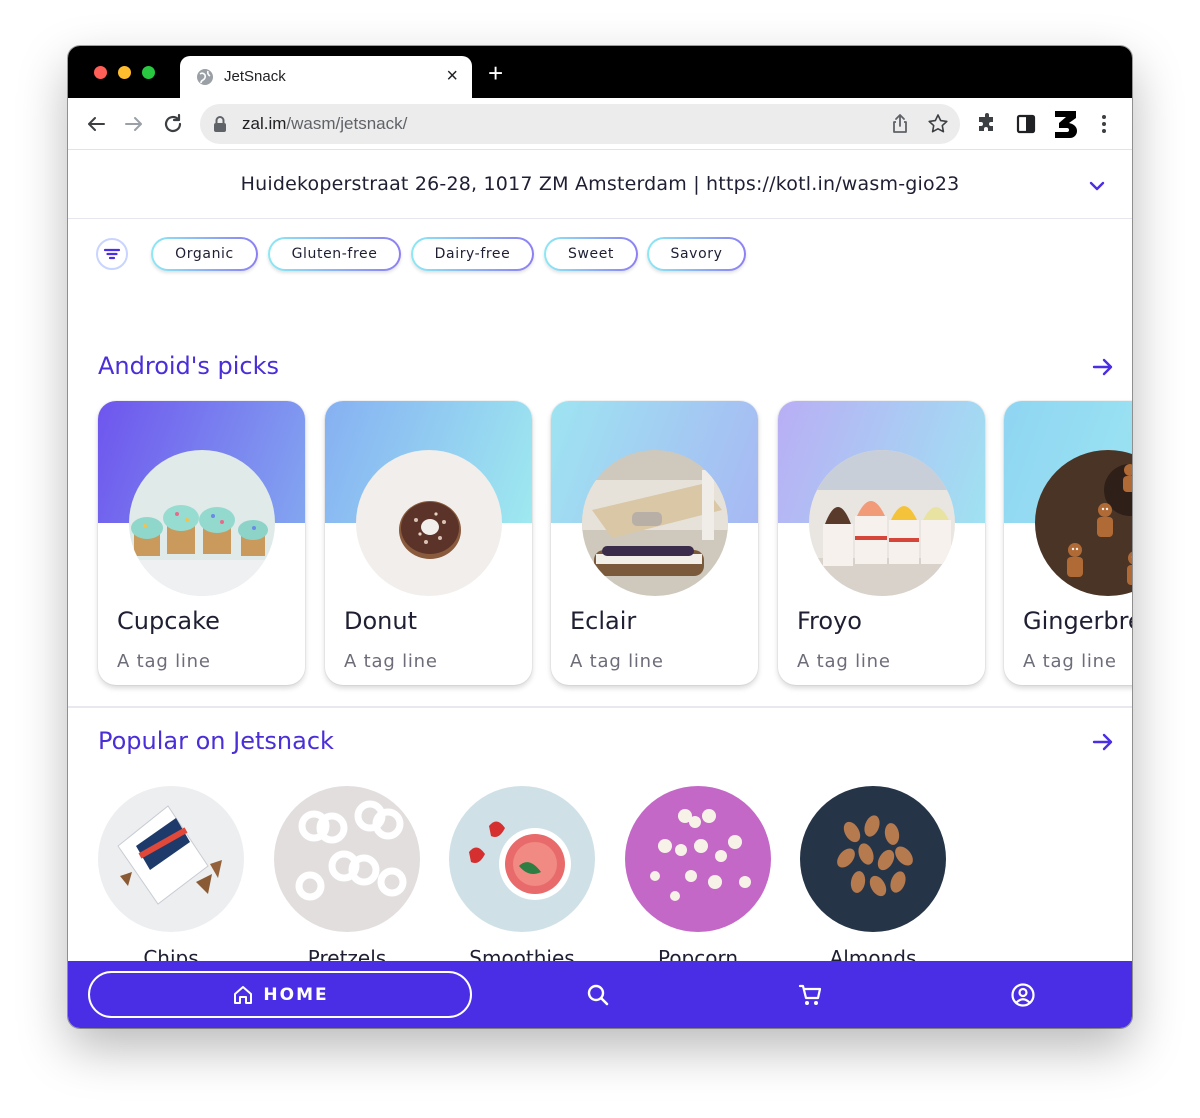  What do you see at coordinates (189, 366) in the screenshot?
I see `section-title-picks: Android's picks` at bounding box center [189, 366].